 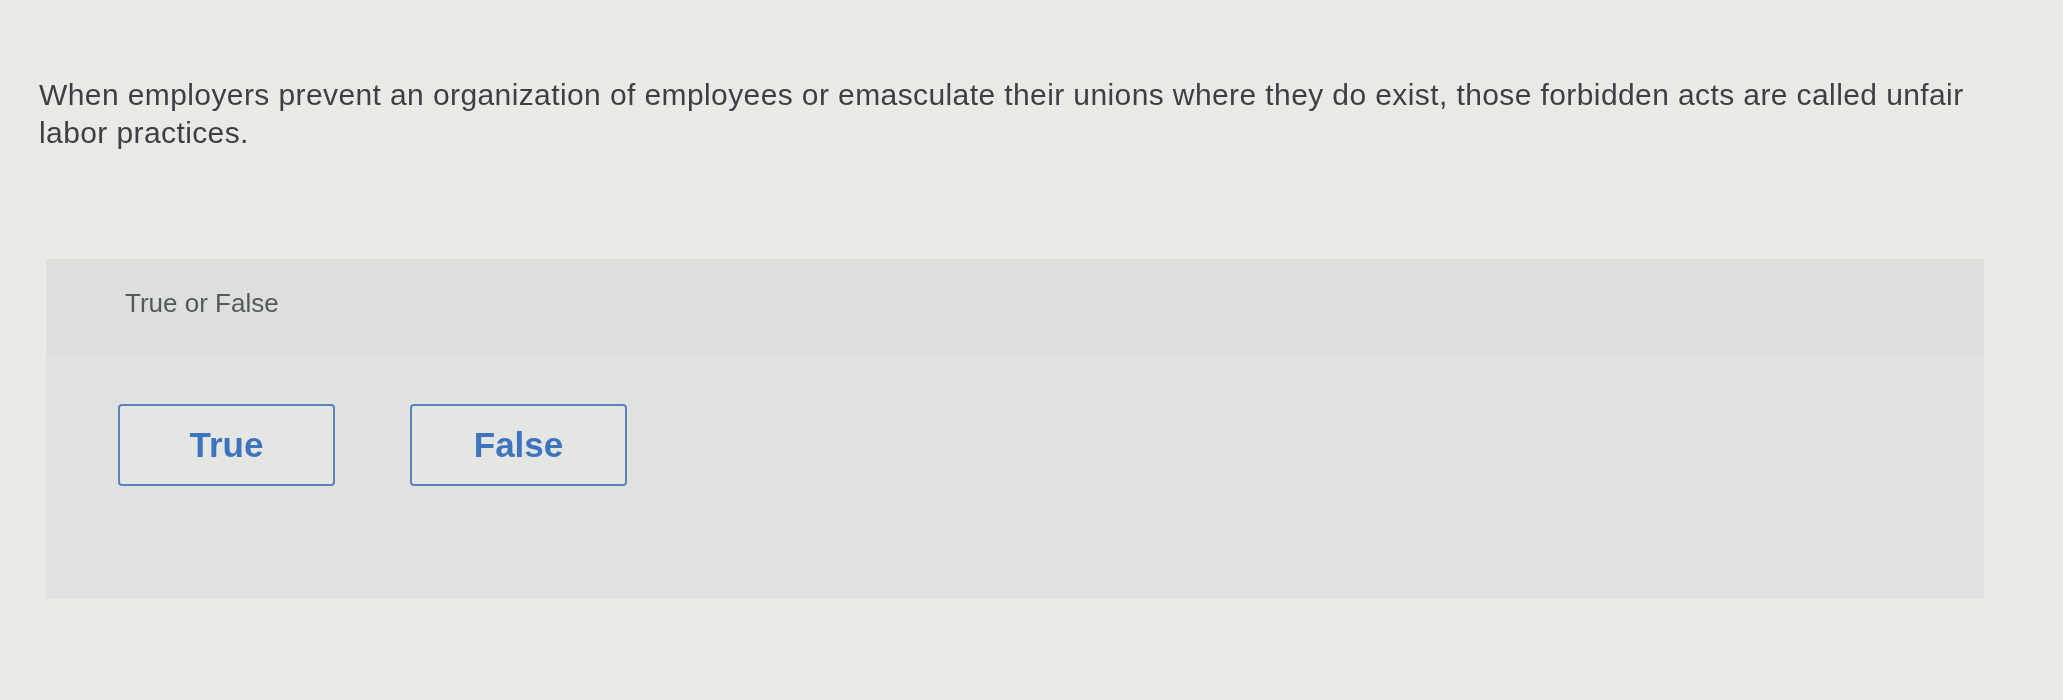 I want to click on answer-option-button: True, so click(x=226, y=445).